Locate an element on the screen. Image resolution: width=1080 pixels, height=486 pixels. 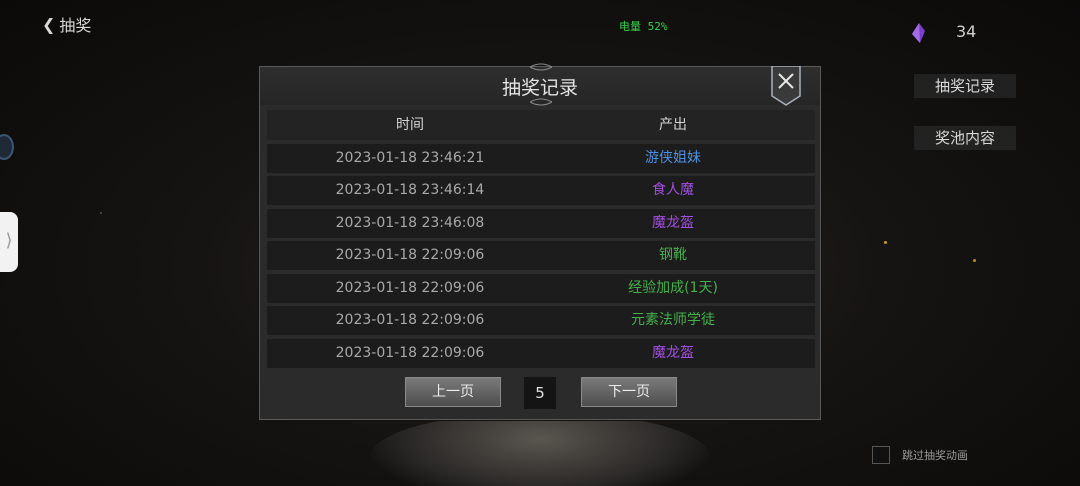
table-row: 2023-01-18 23:46:14 食人魔 is located at coordinates (541, 190).